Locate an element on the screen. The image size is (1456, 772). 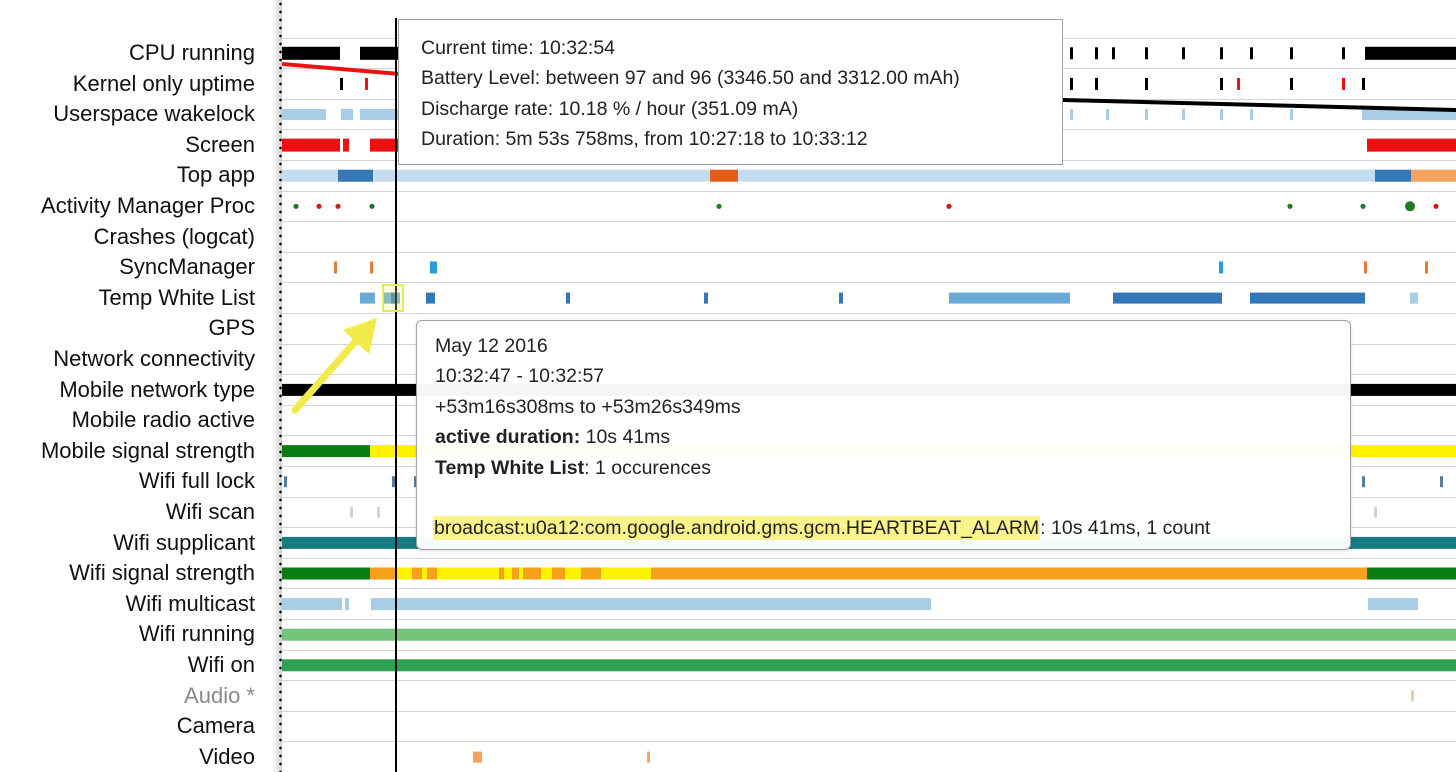
selected-bar-highlight is located at coordinates (393, 298).